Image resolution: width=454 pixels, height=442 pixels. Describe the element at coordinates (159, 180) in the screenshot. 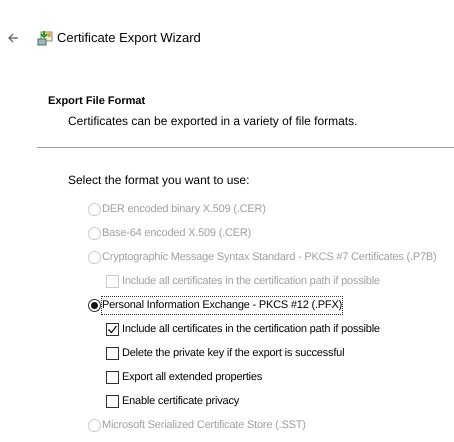

I see `prompt-text: Select the format you want to use:` at that location.